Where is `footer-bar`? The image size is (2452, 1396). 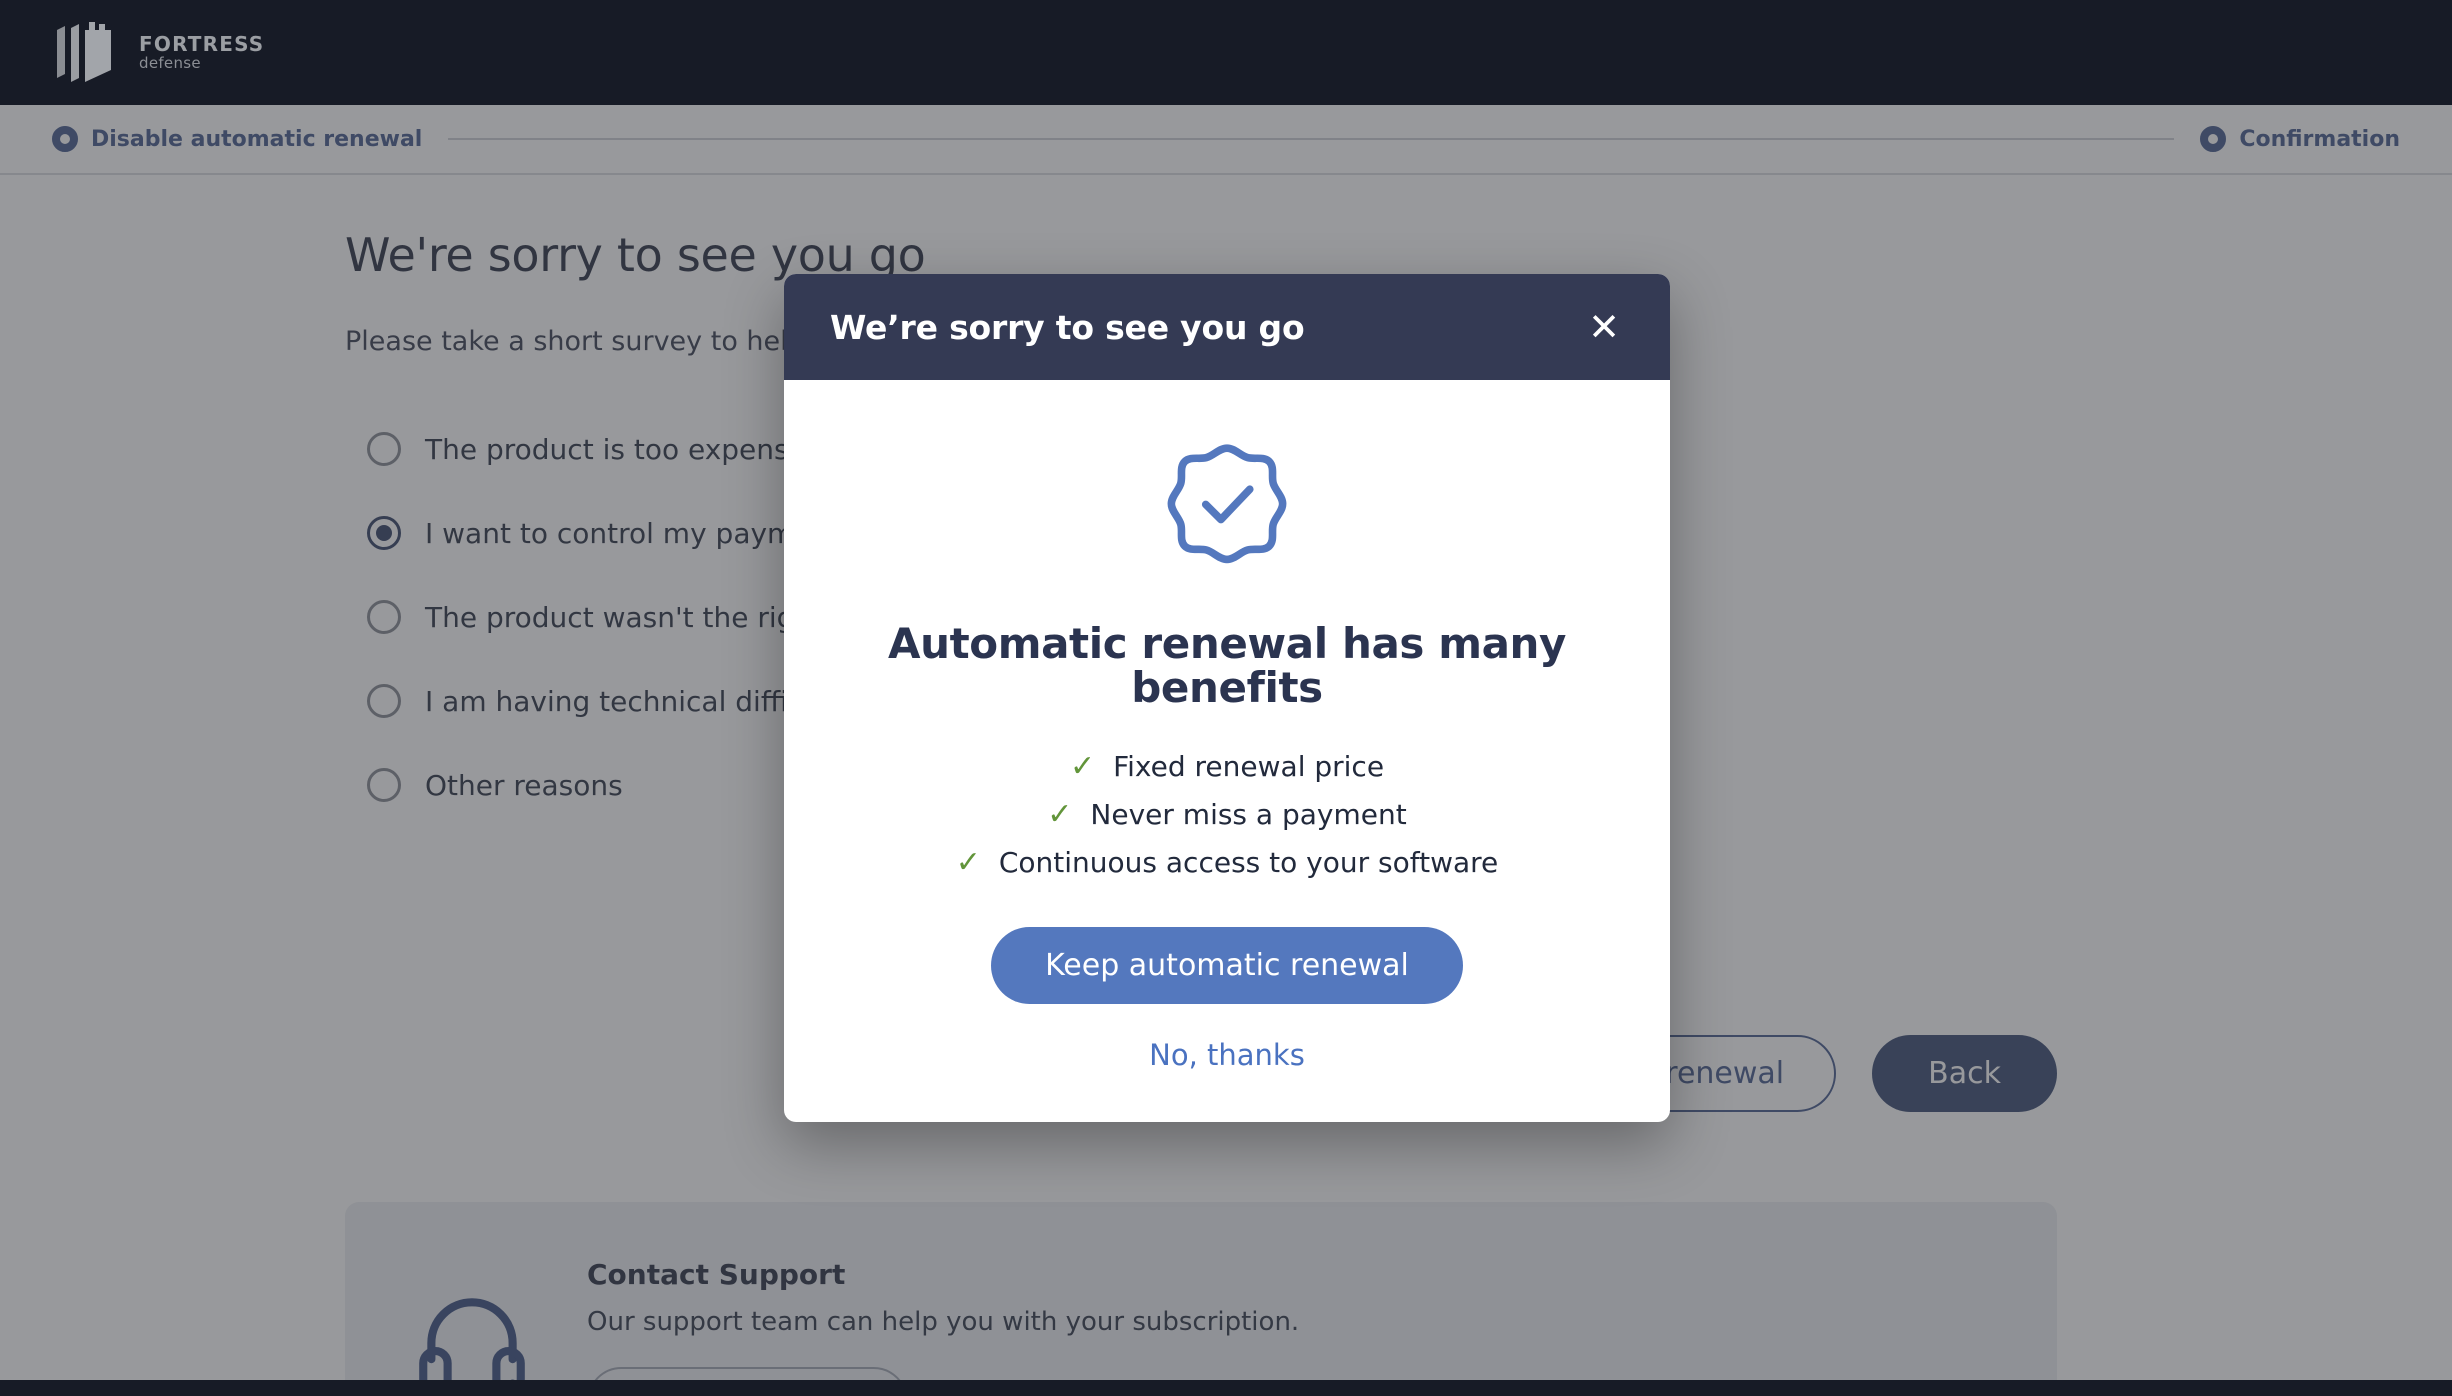
footer-bar is located at coordinates (1226, 1388).